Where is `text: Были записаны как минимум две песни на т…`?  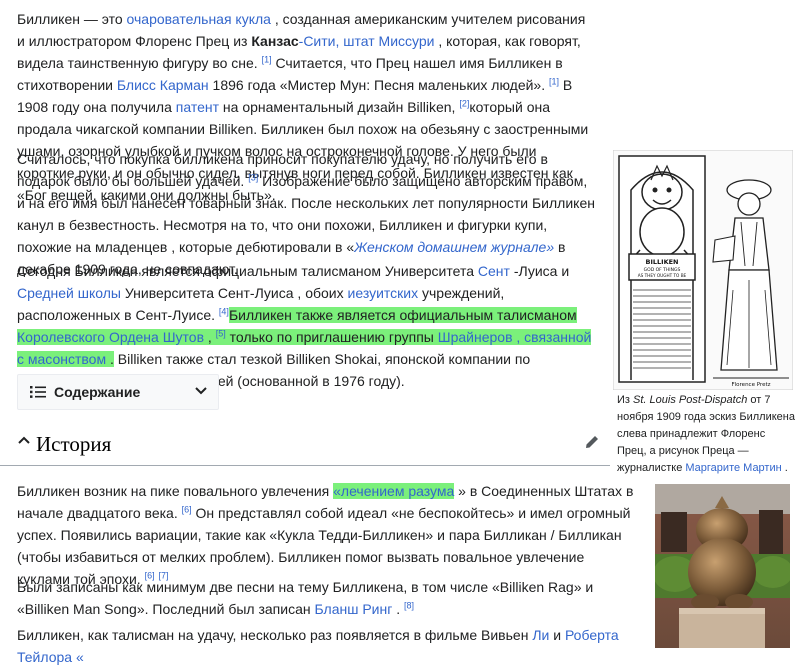 text: Были записаны как минимум две песни на т… is located at coordinates (305, 598).